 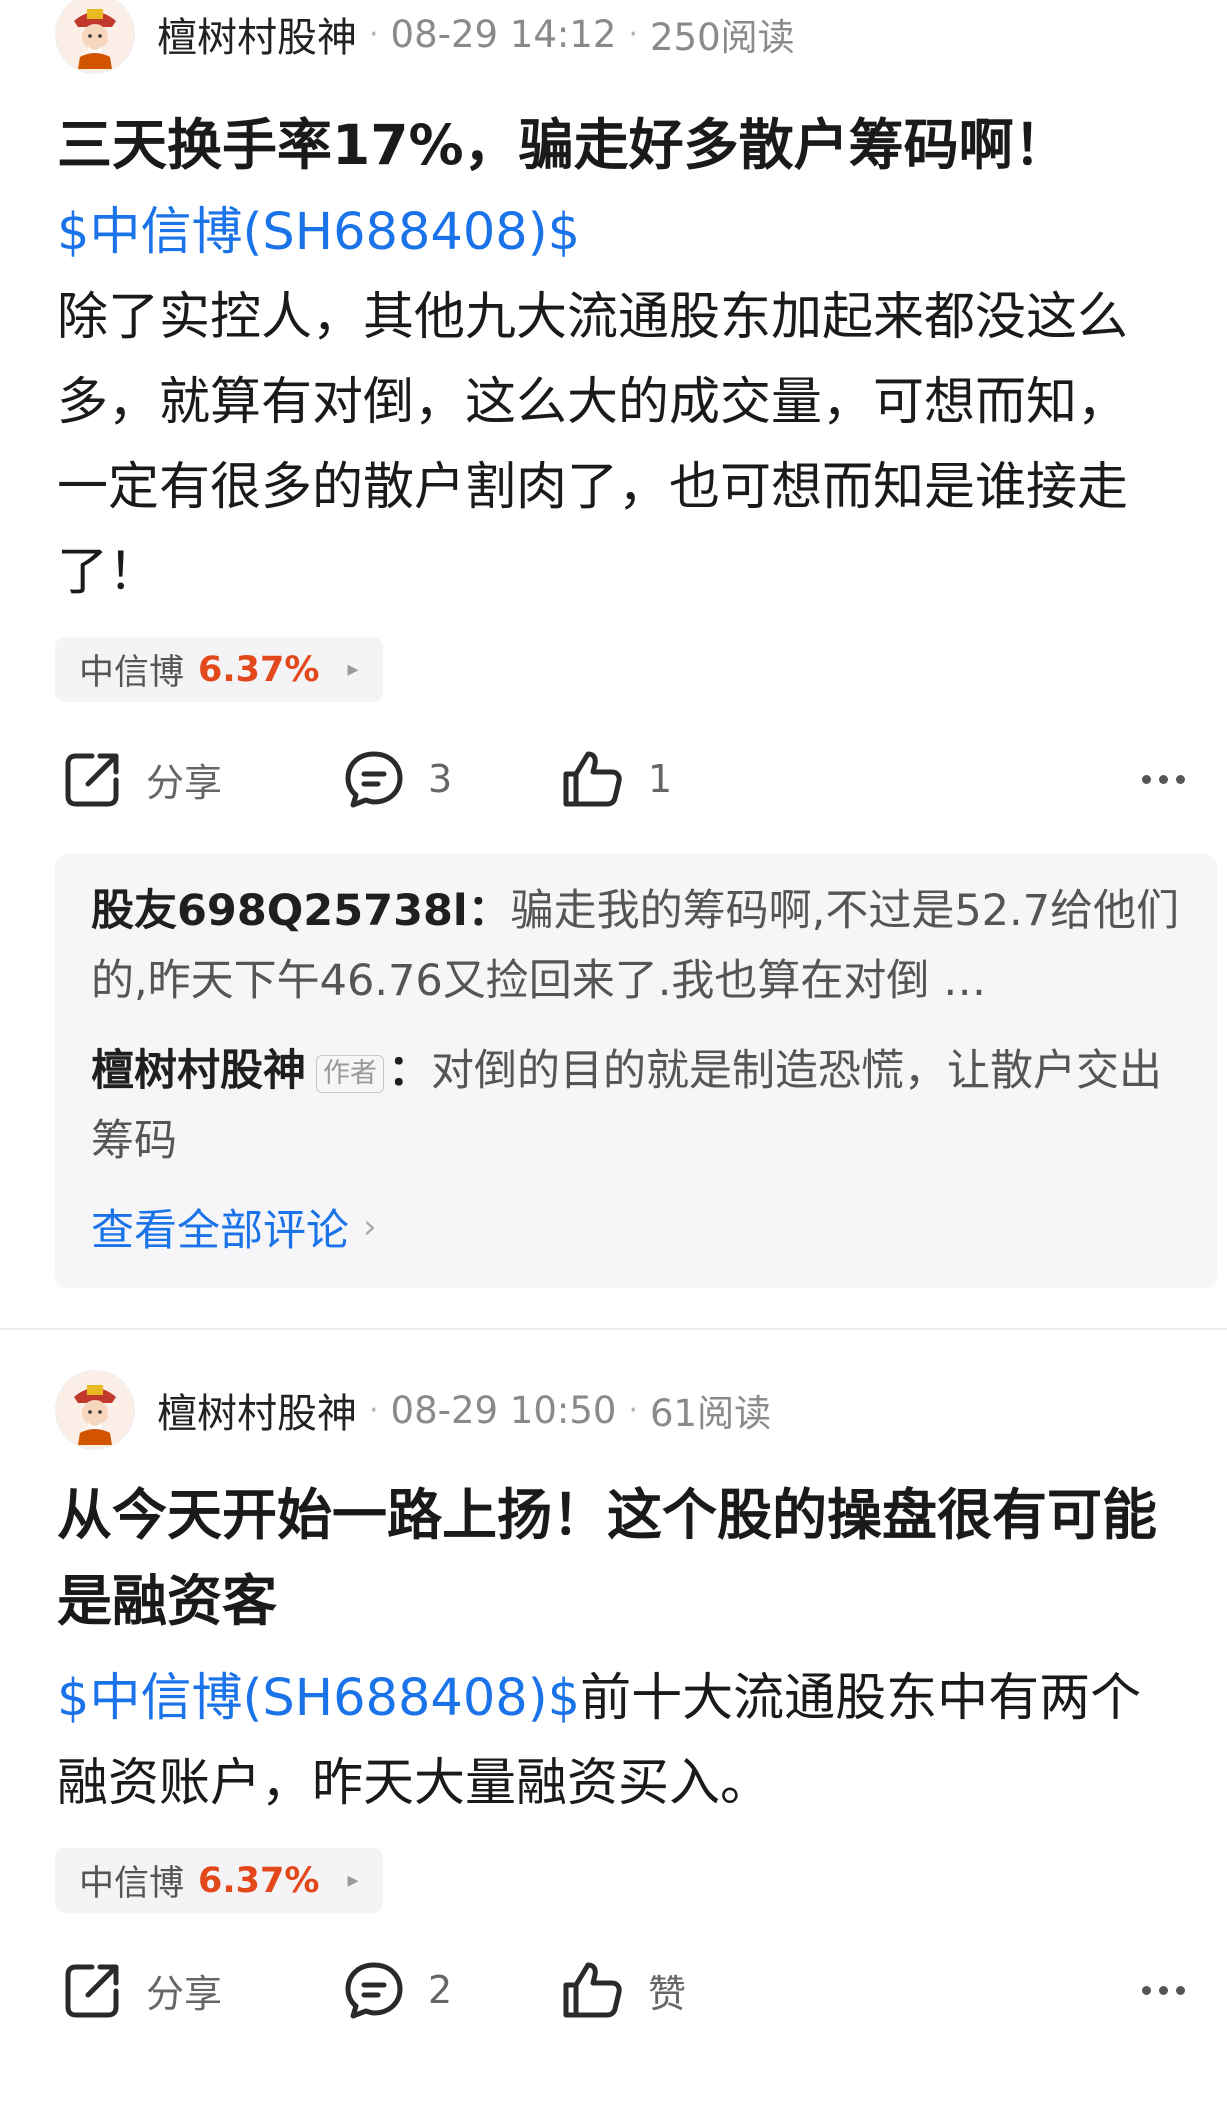 I want to click on comment-count: 2, so click(x=440, y=1990).